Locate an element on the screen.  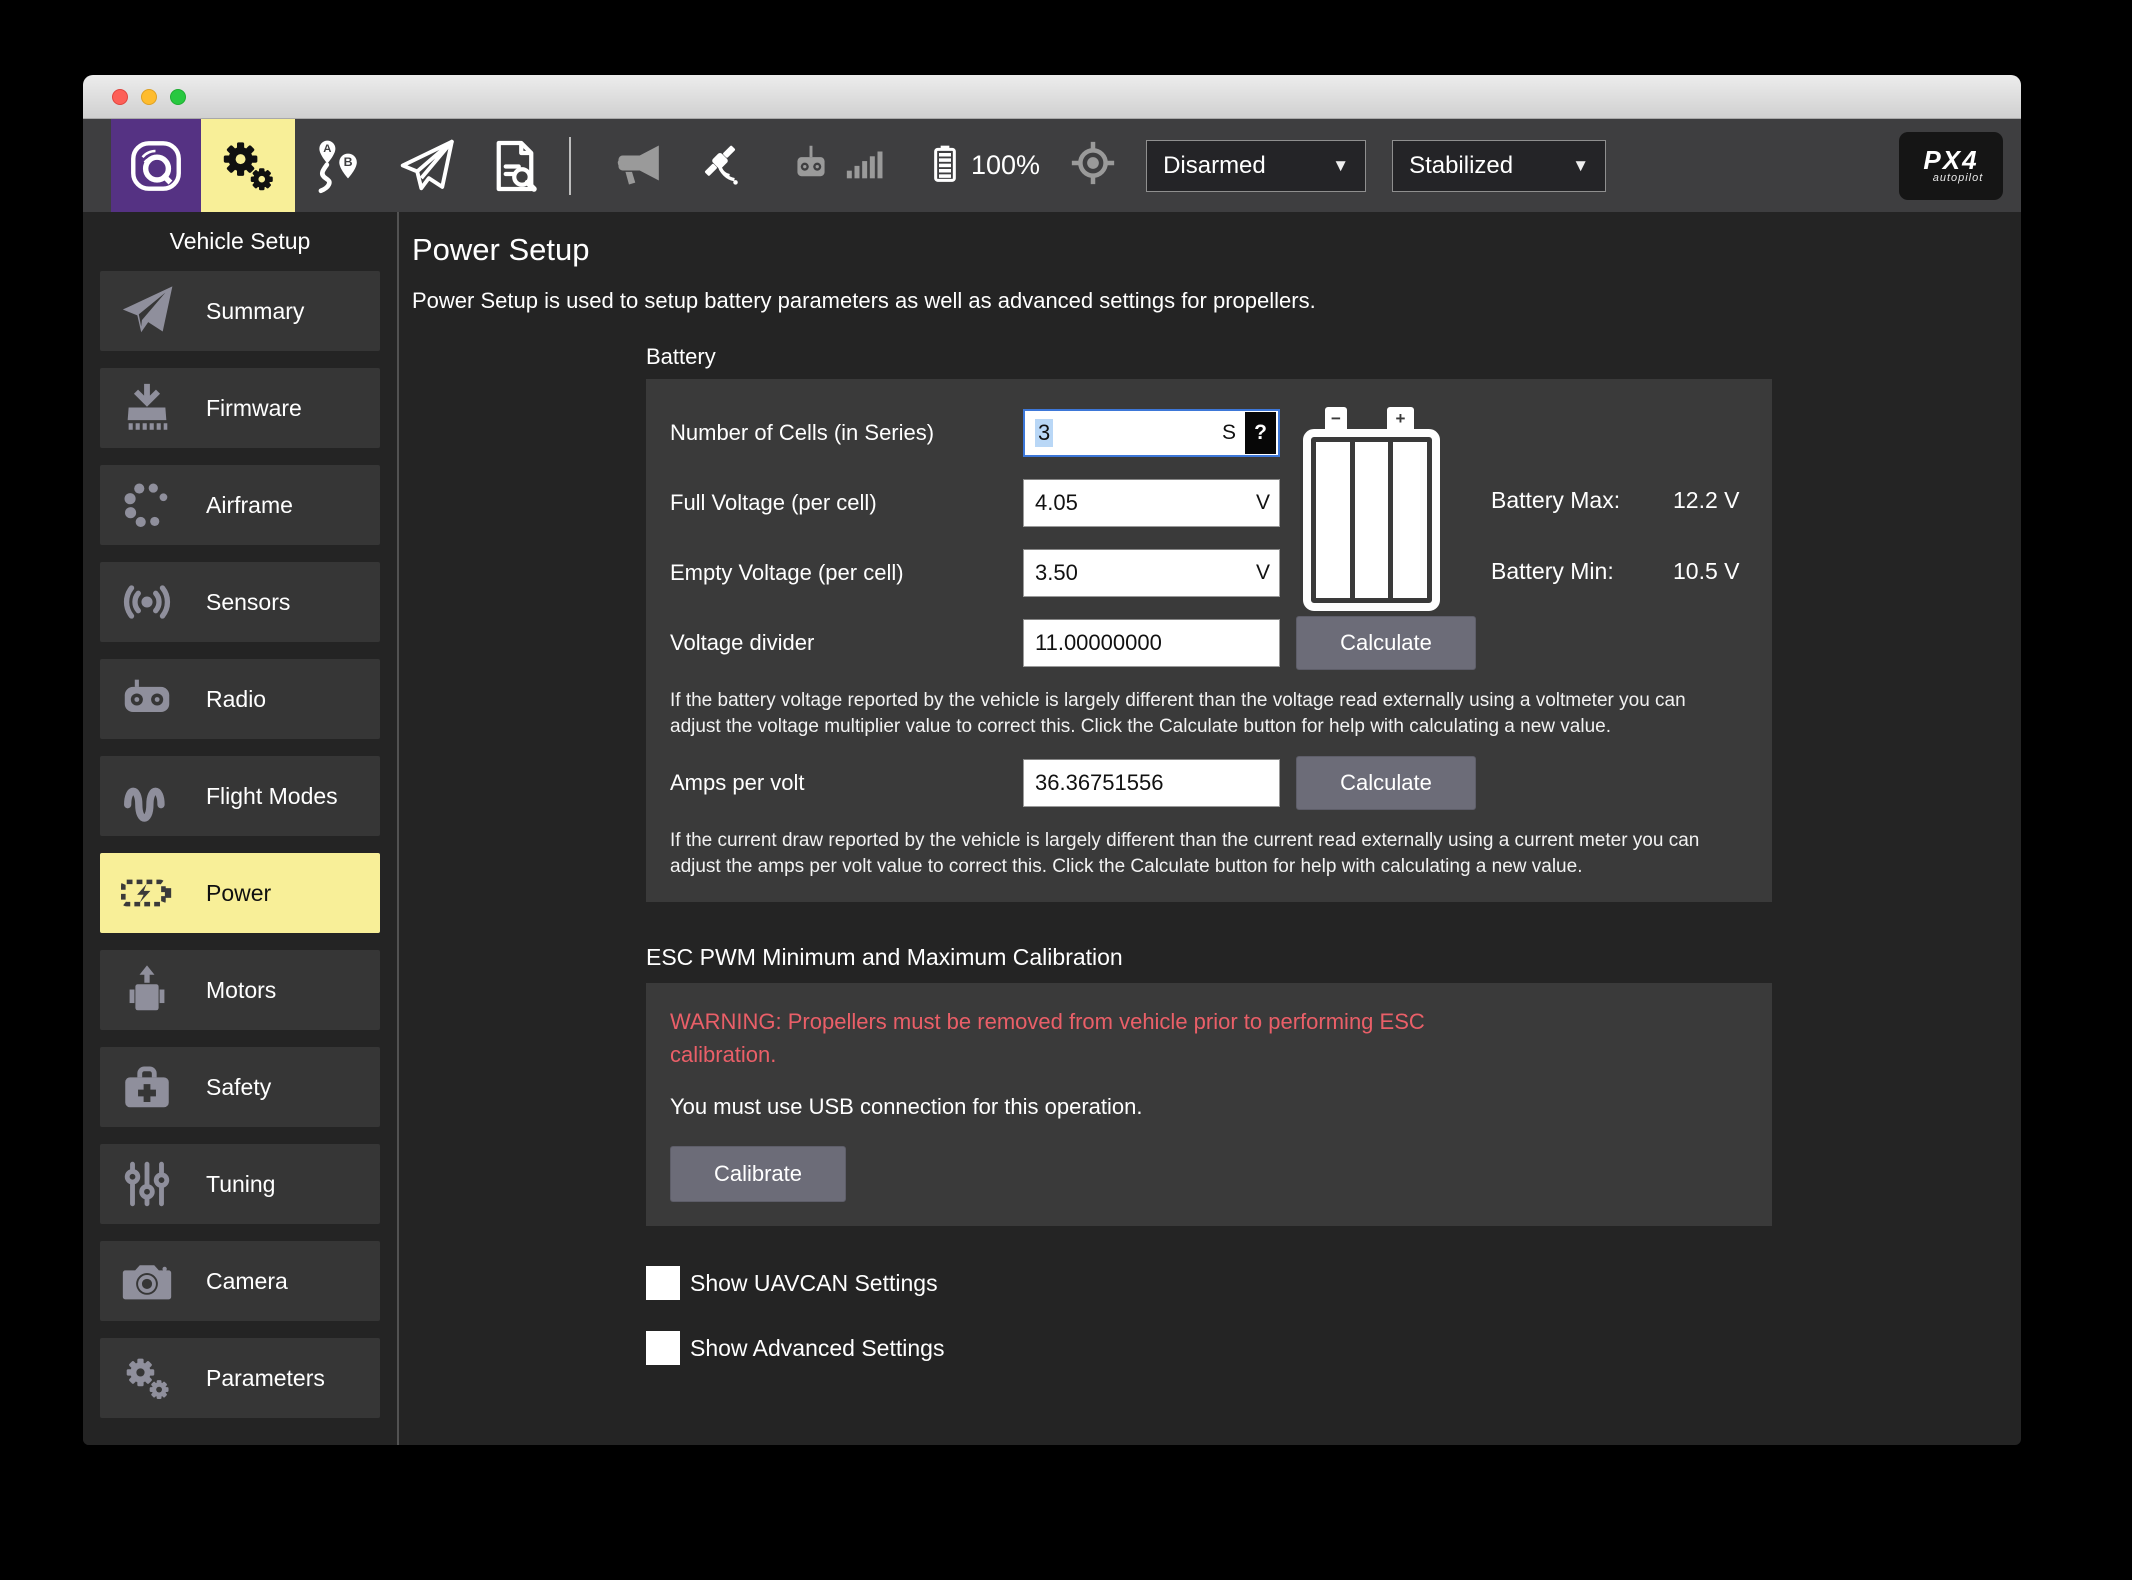
qgc-logo-button is located at coordinates (156, 165).